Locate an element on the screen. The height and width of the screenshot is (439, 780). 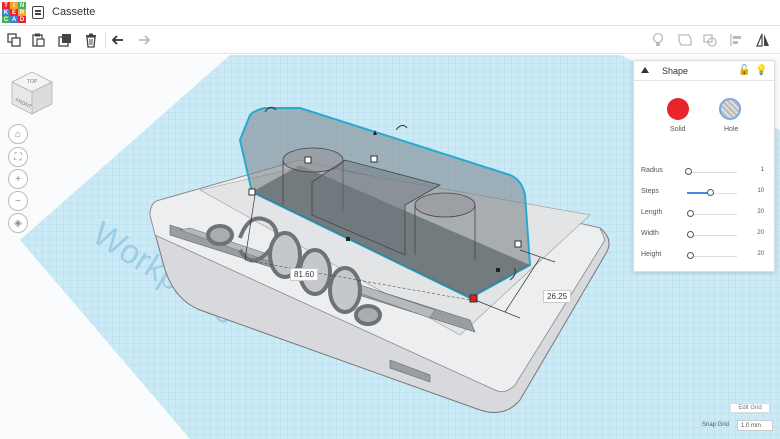
zoom-out-button: − is located at coordinates (18, 201).